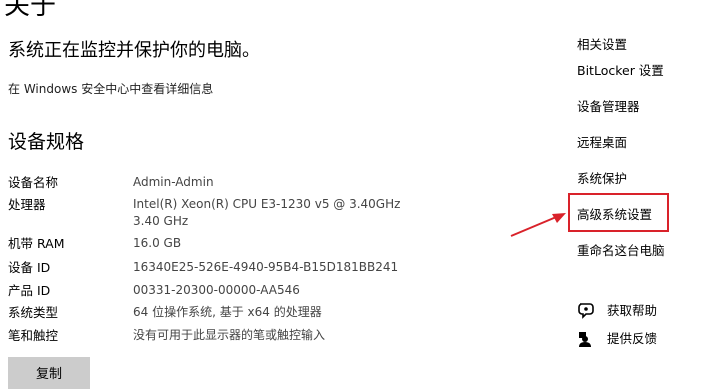 The image size is (720, 391). I want to click on spec-value: 16.0 GB, so click(157, 243).